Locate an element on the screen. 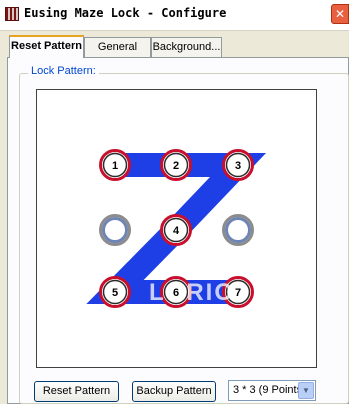 The width and height of the screenshot is (349, 404). tab-label: Reset Pattern is located at coordinates (46, 46).